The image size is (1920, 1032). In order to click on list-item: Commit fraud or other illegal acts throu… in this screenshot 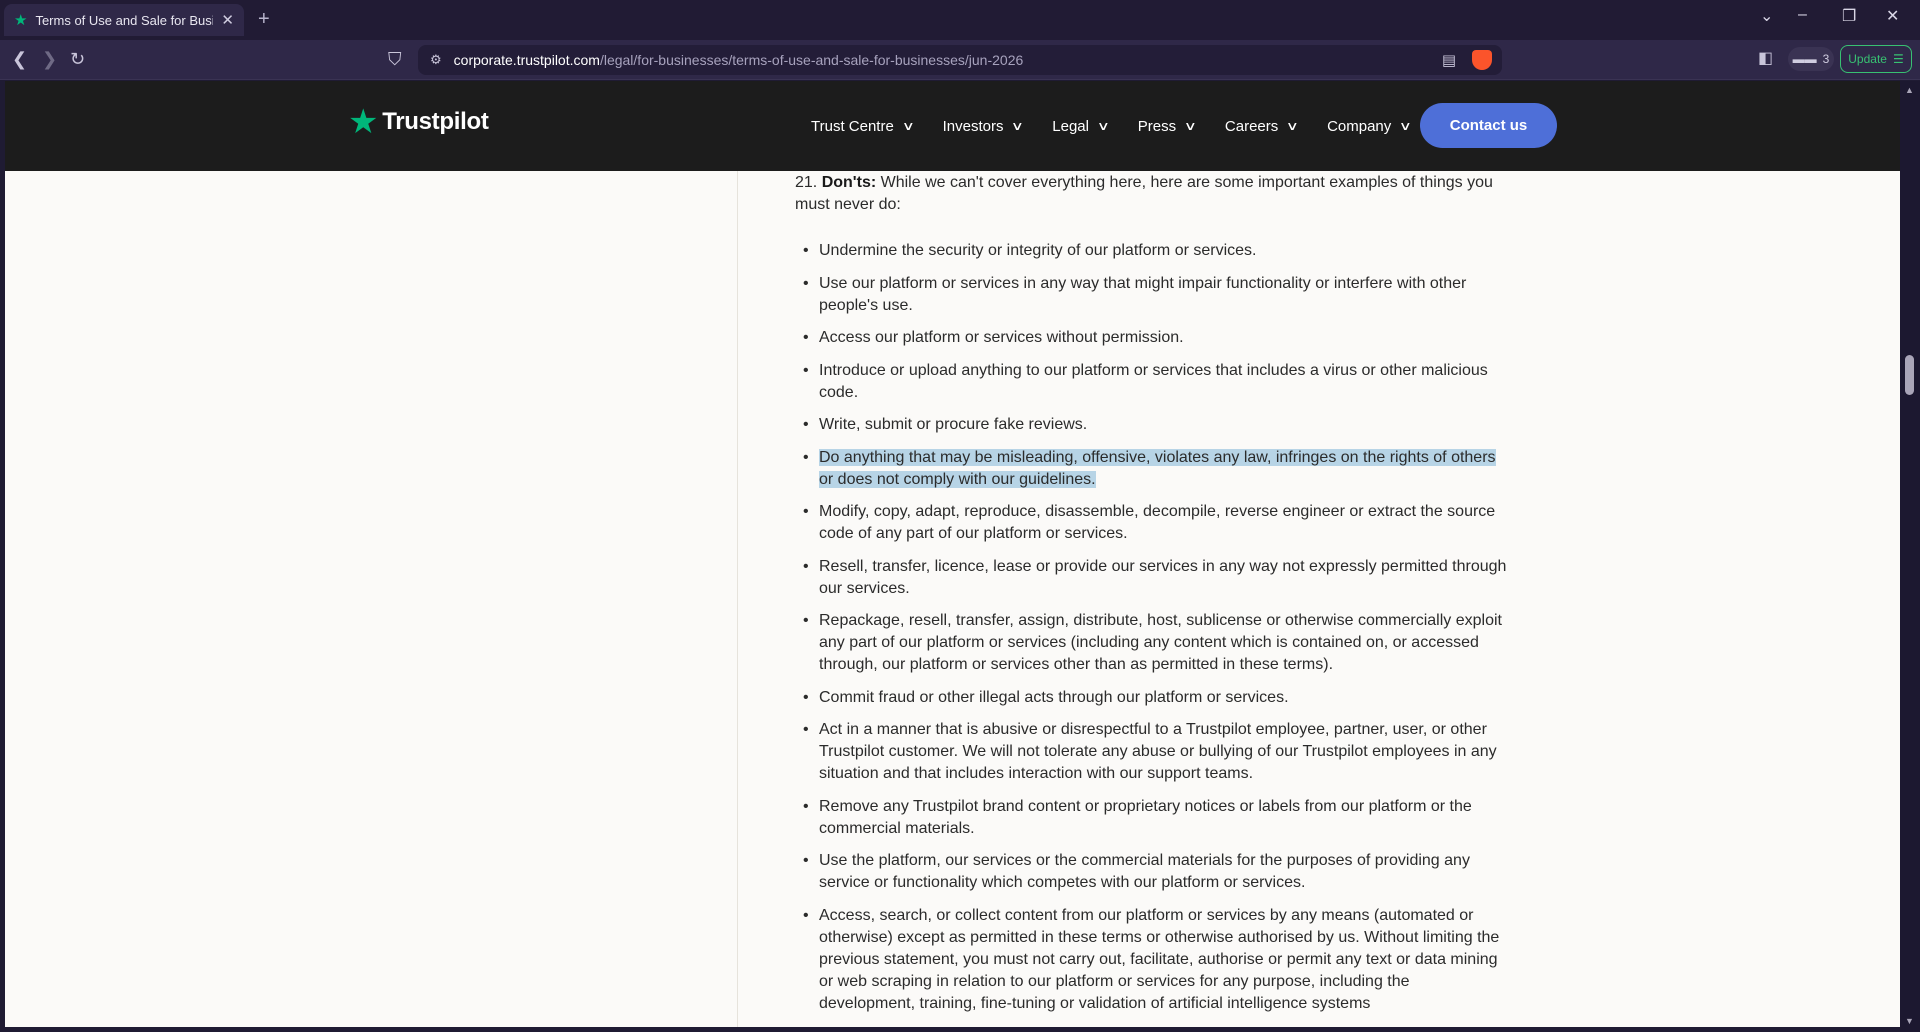, I will do `click(1152, 698)`.